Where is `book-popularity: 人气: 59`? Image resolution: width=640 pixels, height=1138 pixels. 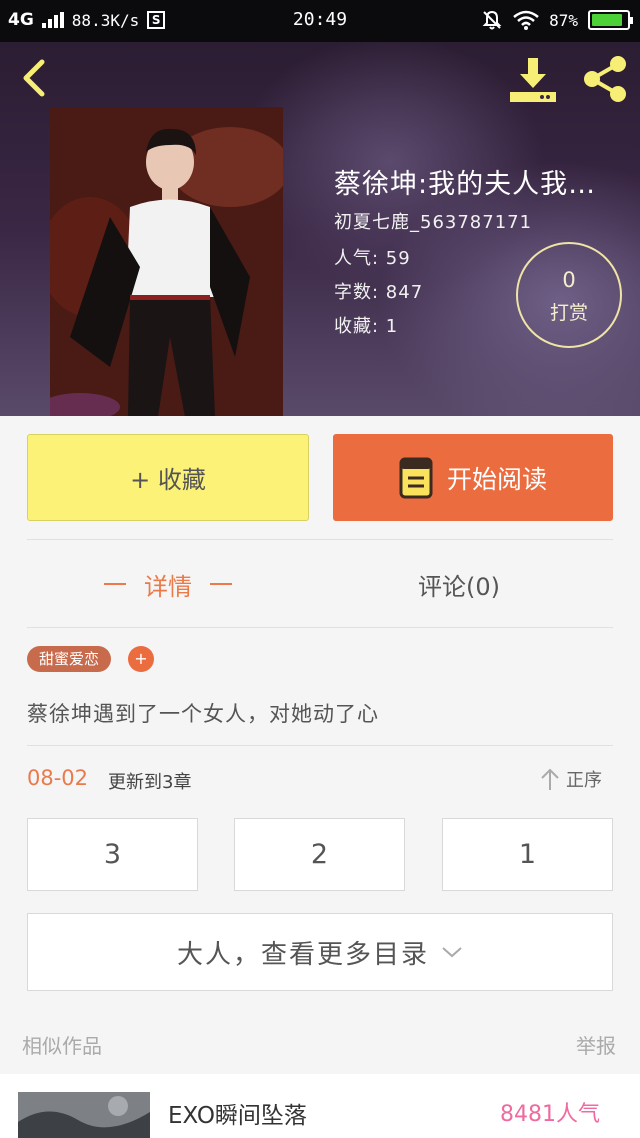
book-popularity: 人气: 59 is located at coordinates (372, 258).